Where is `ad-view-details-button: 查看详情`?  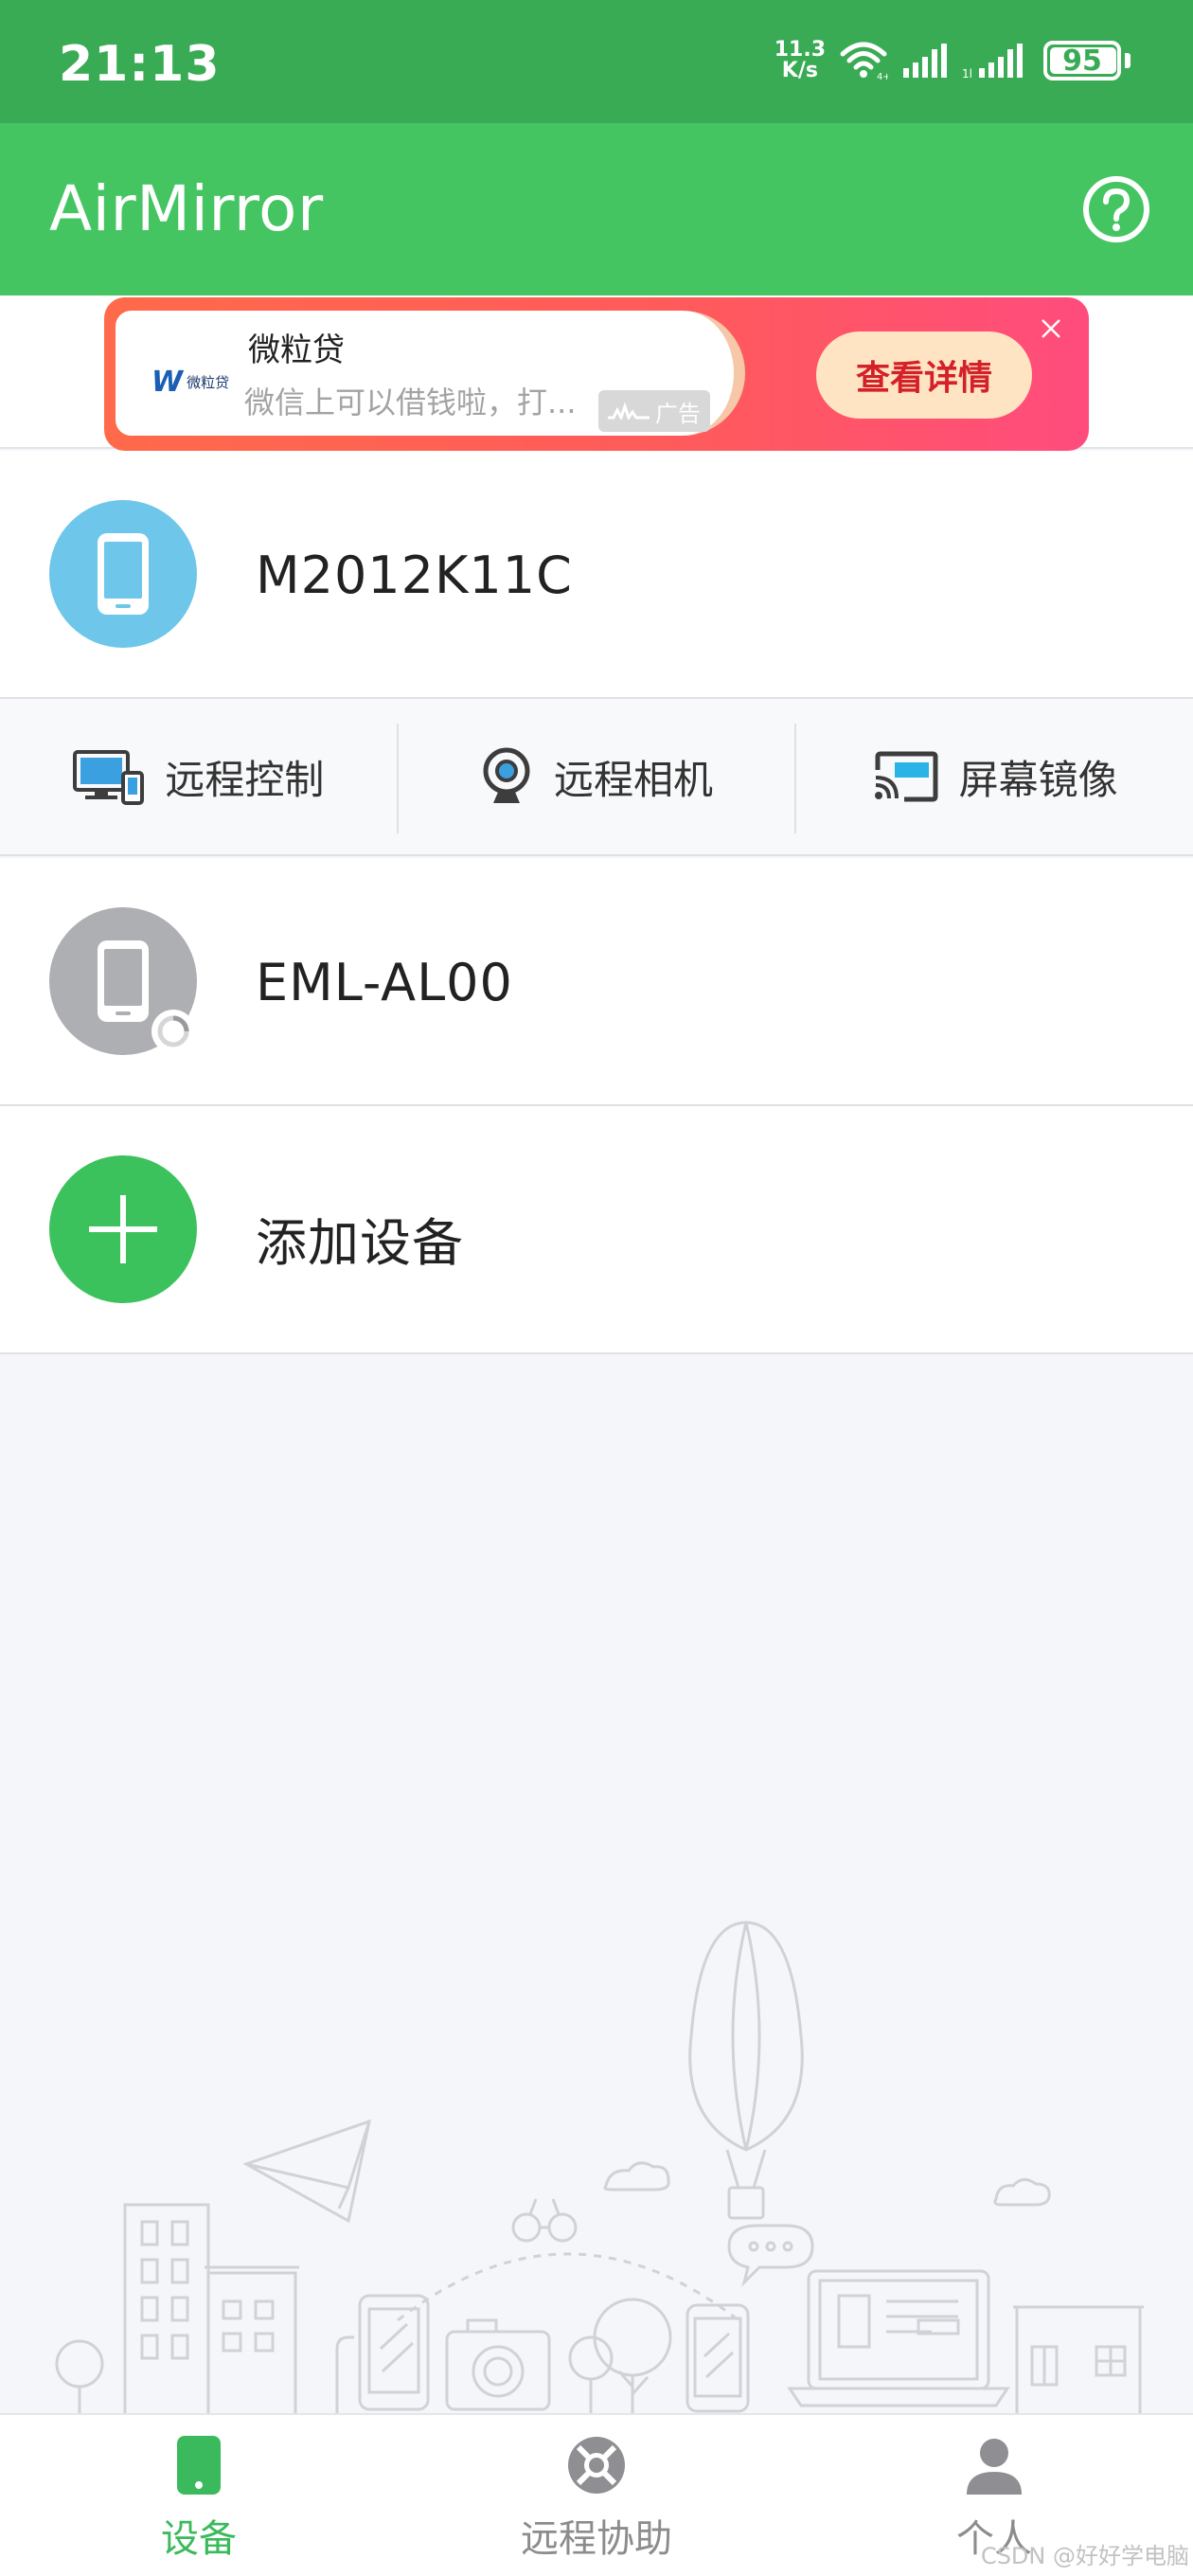
ad-view-details-button: 查看详情 is located at coordinates (924, 375).